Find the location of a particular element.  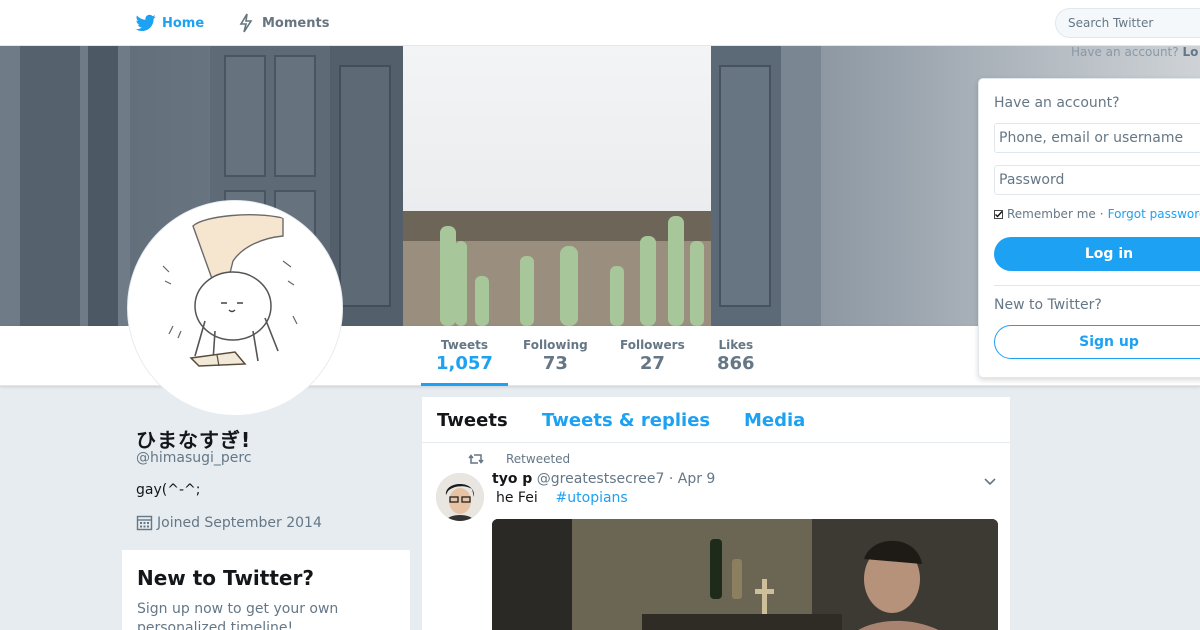

search-input: Search Twitter is located at coordinates (1127, 23).